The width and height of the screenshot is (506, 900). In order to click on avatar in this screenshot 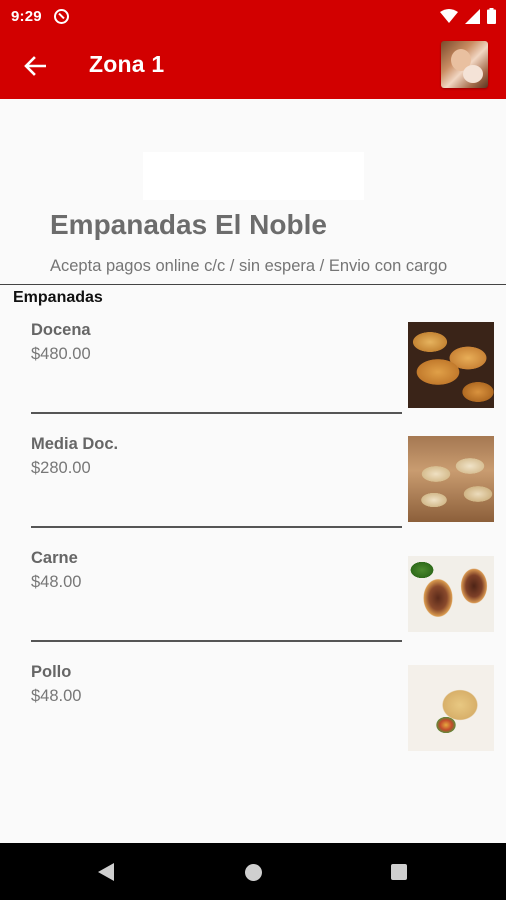, I will do `click(464, 64)`.